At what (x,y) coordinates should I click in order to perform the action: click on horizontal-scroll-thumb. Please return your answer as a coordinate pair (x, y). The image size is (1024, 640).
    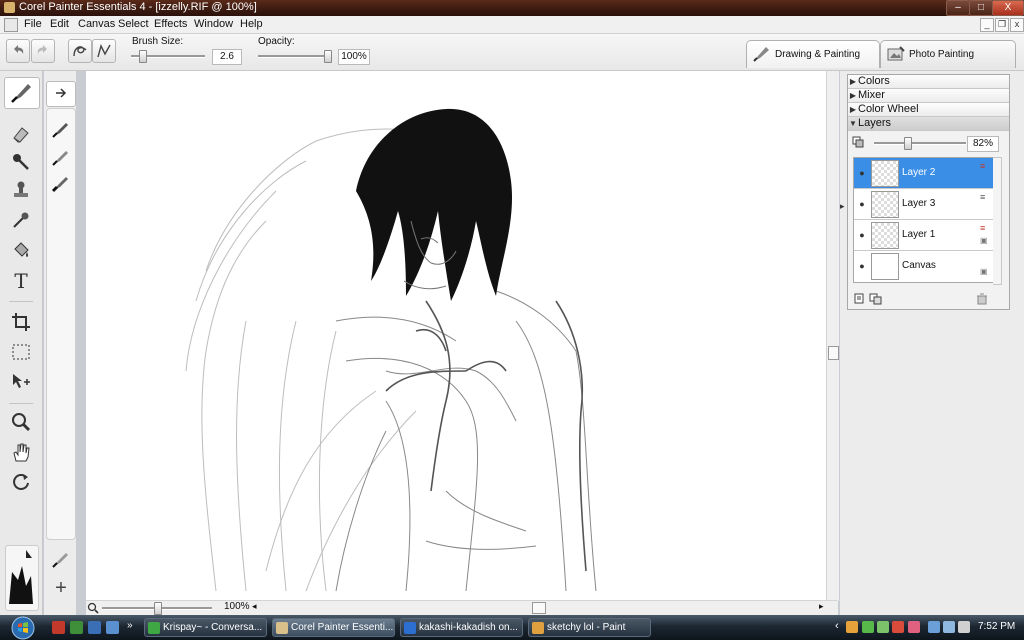
    Looking at the image, I should click on (539, 608).